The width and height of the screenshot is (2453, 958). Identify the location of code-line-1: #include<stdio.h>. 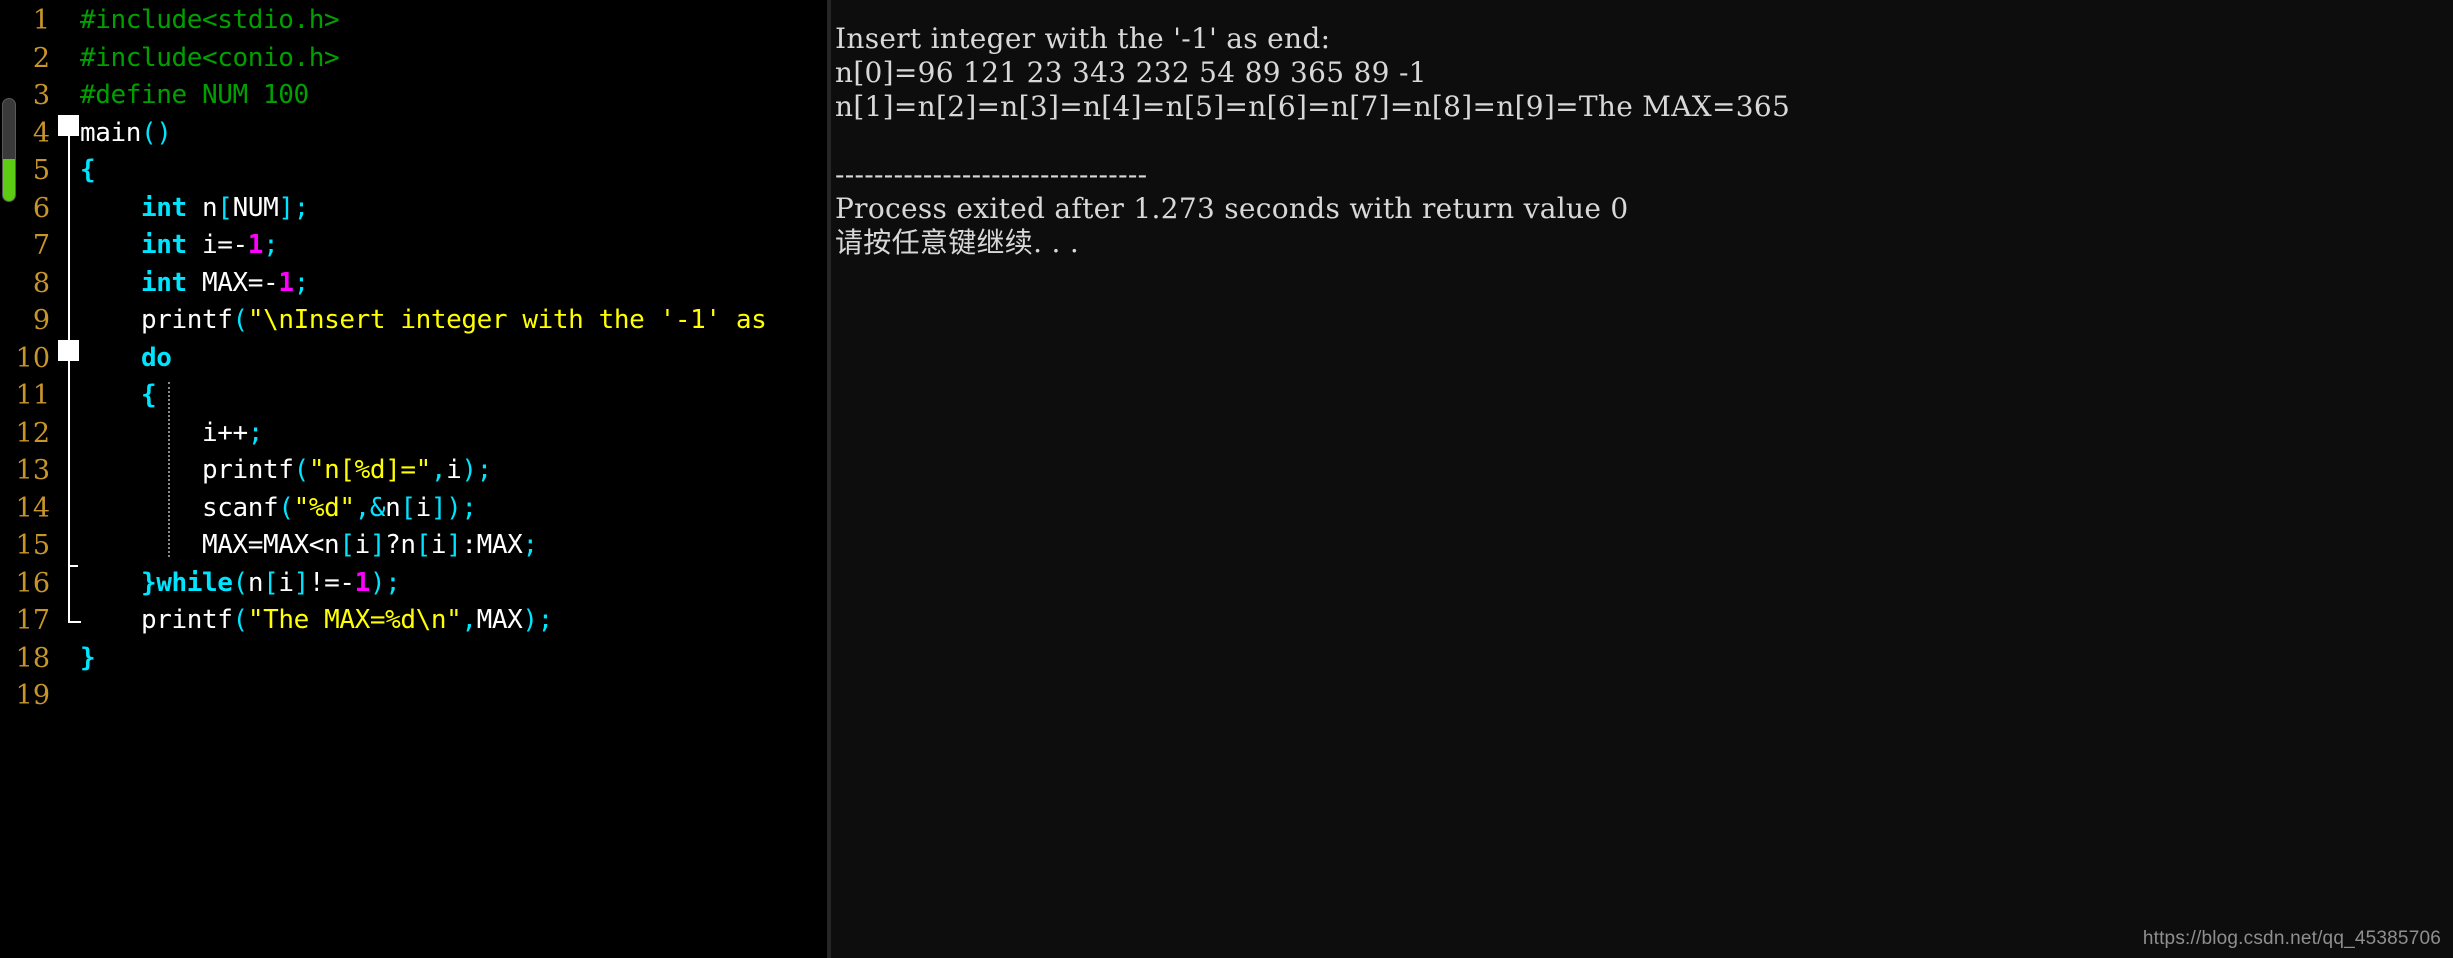
(453, 21).